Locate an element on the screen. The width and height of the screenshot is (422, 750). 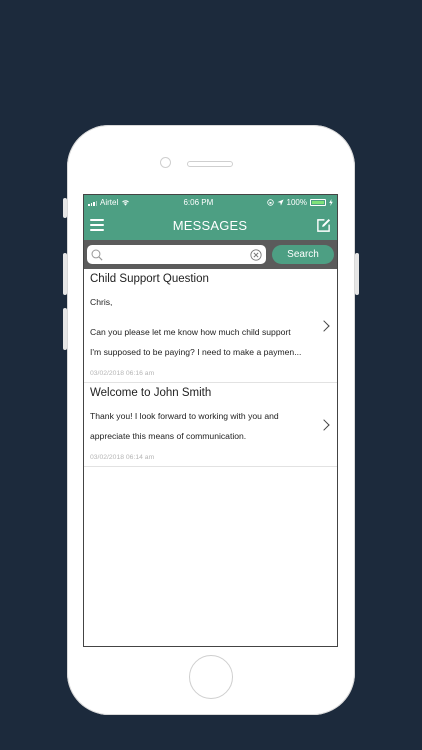
volume-down-button is located at coordinates (65, 329).